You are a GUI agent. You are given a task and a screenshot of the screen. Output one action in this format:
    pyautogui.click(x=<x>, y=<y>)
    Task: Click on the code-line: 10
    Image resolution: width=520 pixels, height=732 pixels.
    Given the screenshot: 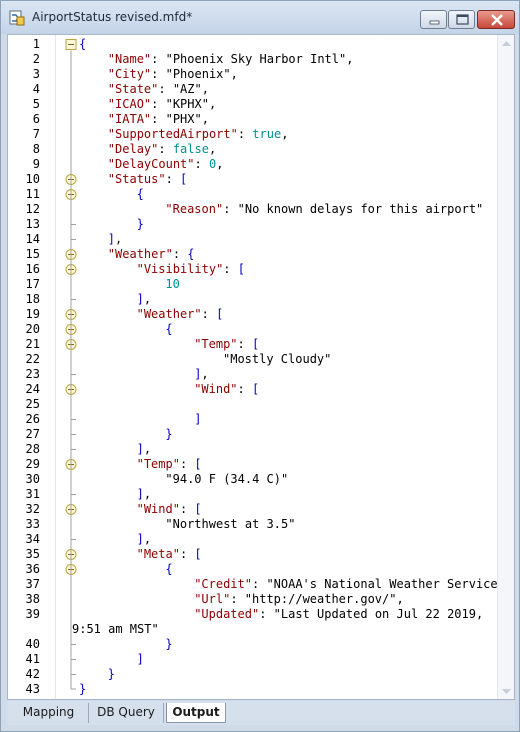 What is the action you would take?
    pyautogui.click(x=172, y=284)
    